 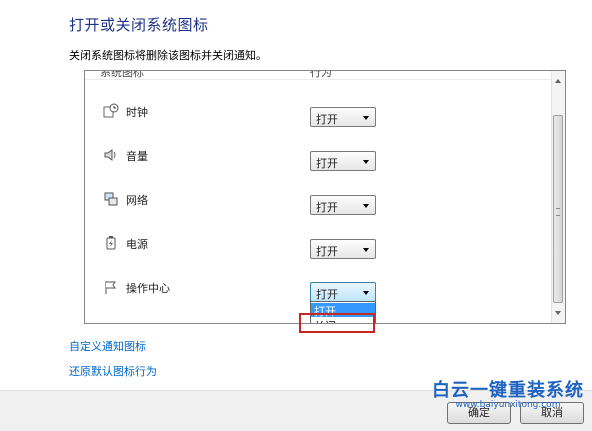 What do you see at coordinates (137, 156) in the screenshot?
I see `row-name-volume: 音量` at bounding box center [137, 156].